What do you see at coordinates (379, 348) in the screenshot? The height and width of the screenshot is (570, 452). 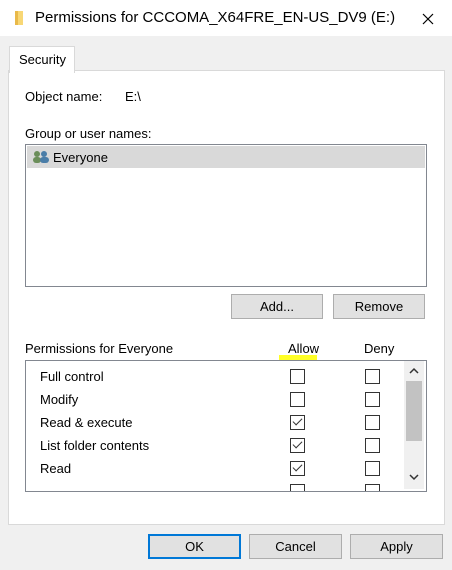 I see `deny-column-header: Deny` at bounding box center [379, 348].